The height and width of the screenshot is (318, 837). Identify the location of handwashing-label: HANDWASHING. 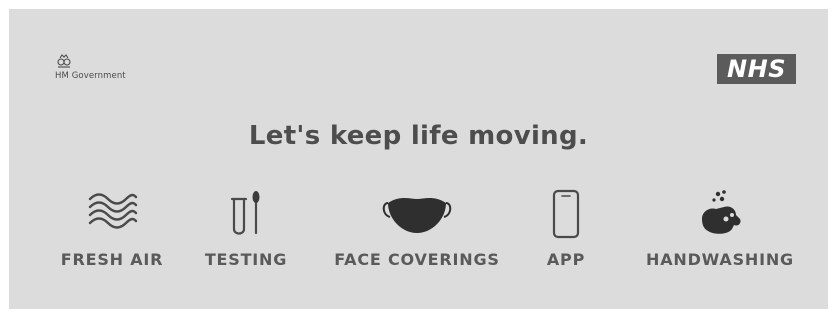
(720, 259).